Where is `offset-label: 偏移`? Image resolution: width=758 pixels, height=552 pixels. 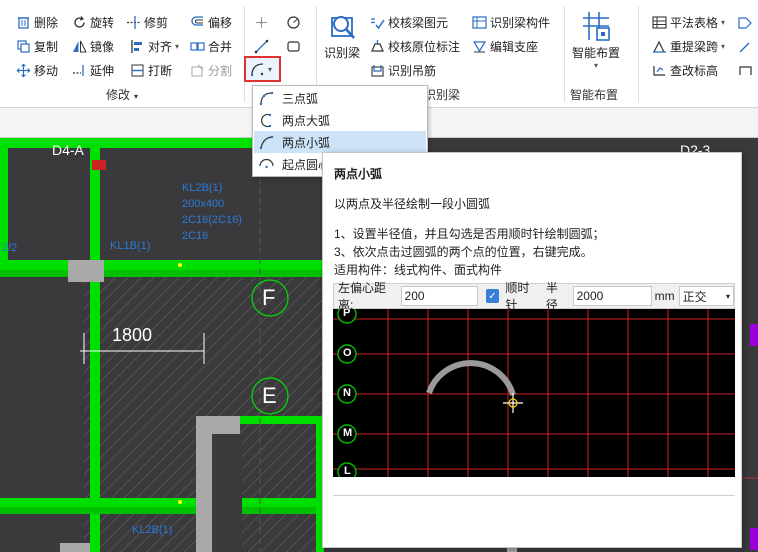
offset-label: 偏移 is located at coordinates (220, 22).